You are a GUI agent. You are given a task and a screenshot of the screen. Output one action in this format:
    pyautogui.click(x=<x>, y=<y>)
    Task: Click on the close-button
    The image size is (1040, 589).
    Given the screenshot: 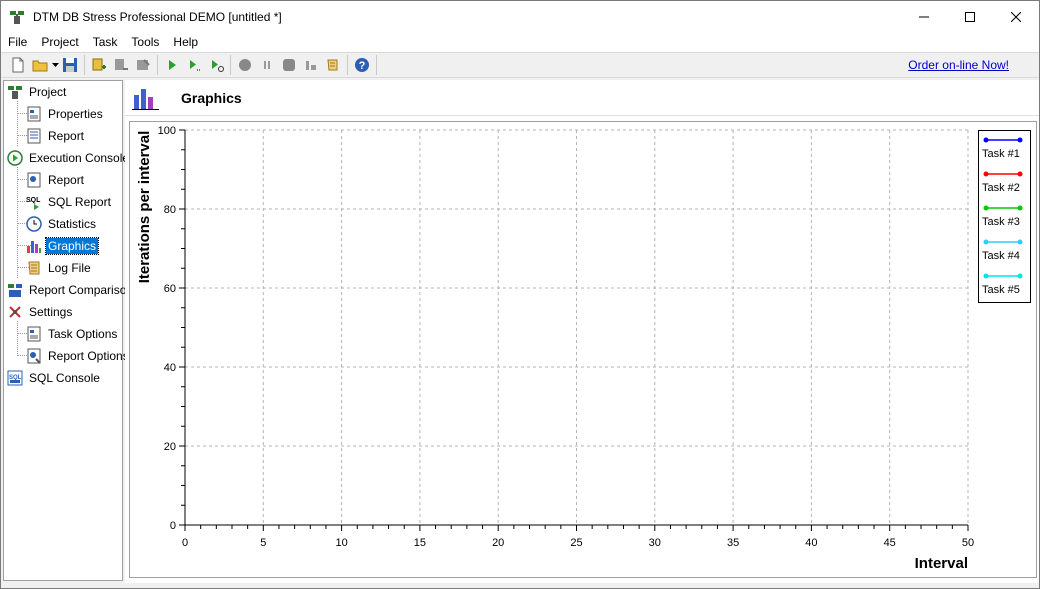 What is the action you would take?
    pyautogui.click(x=1016, y=16)
    